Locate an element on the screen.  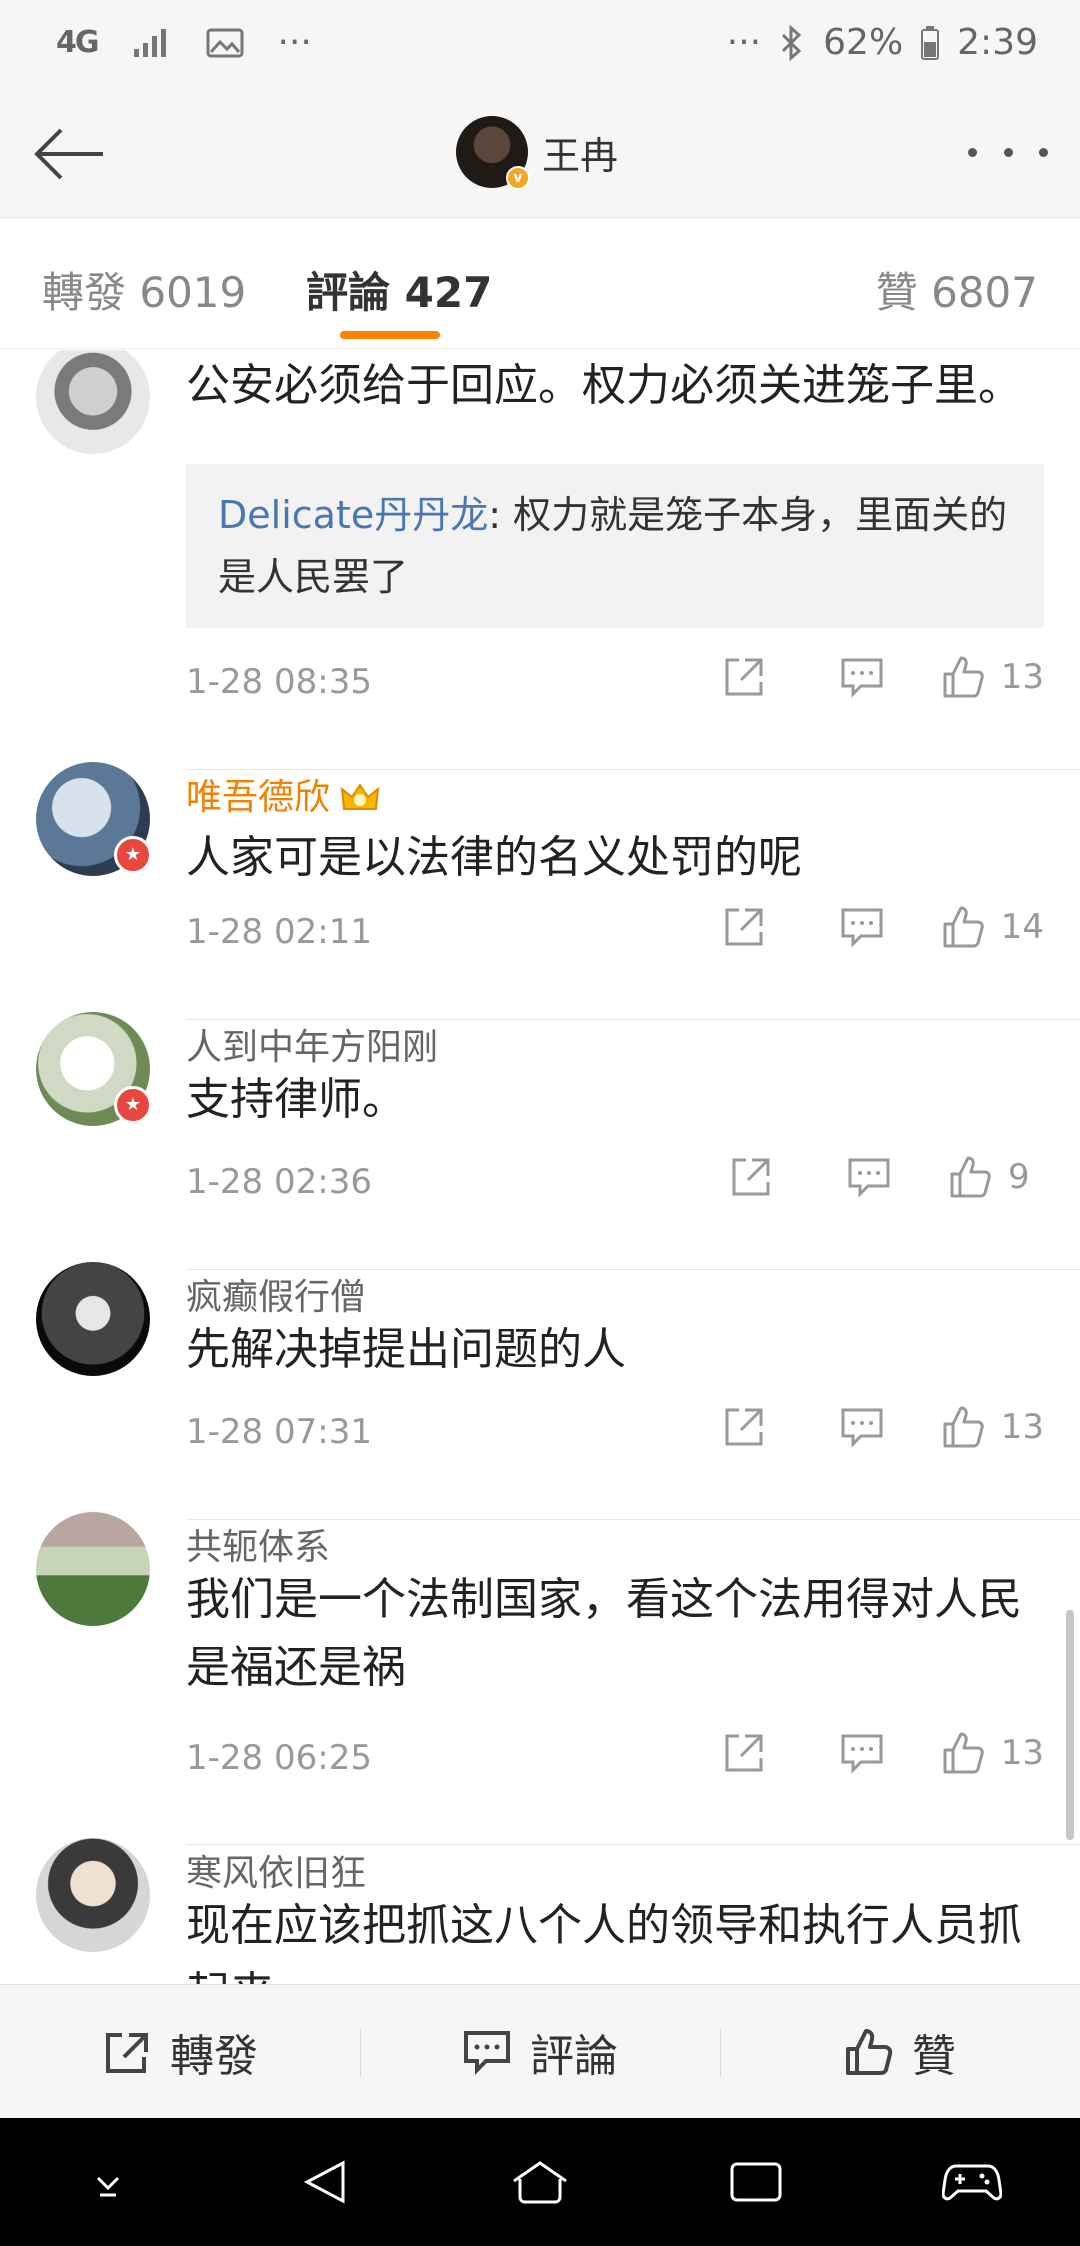
nav-recents-button is located at coordinates (756, 2182).